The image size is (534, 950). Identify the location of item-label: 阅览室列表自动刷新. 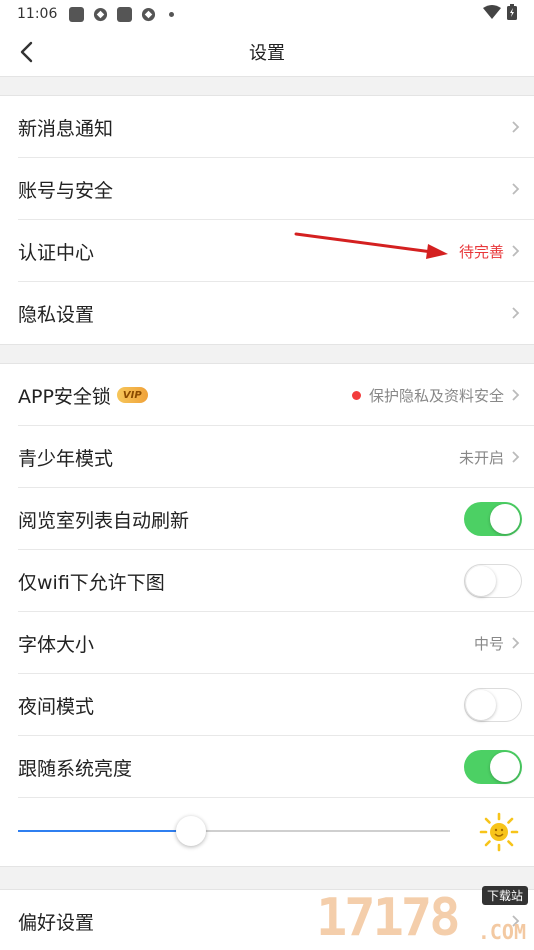
(104, 520).